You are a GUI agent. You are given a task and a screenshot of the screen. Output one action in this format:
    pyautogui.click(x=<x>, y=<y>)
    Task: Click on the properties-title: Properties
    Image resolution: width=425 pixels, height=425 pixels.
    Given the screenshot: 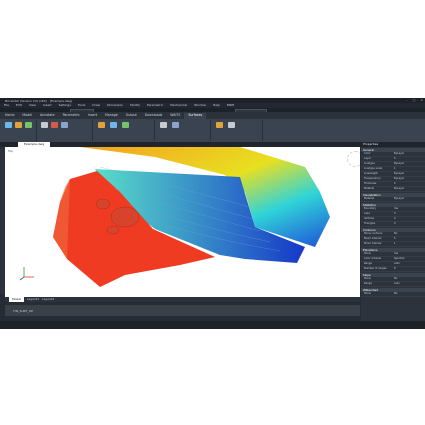 What is the action you would take?
    pyautogui.click(x=393, y=144)
    